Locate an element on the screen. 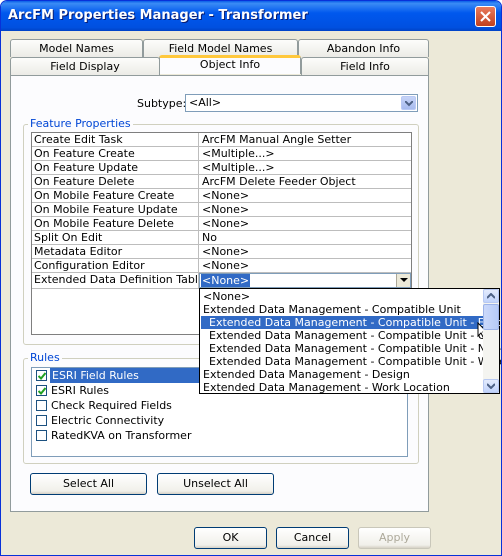 This screenshot has width=502, height=556. subtype-value: <All> is located at coordinates (205, 102).